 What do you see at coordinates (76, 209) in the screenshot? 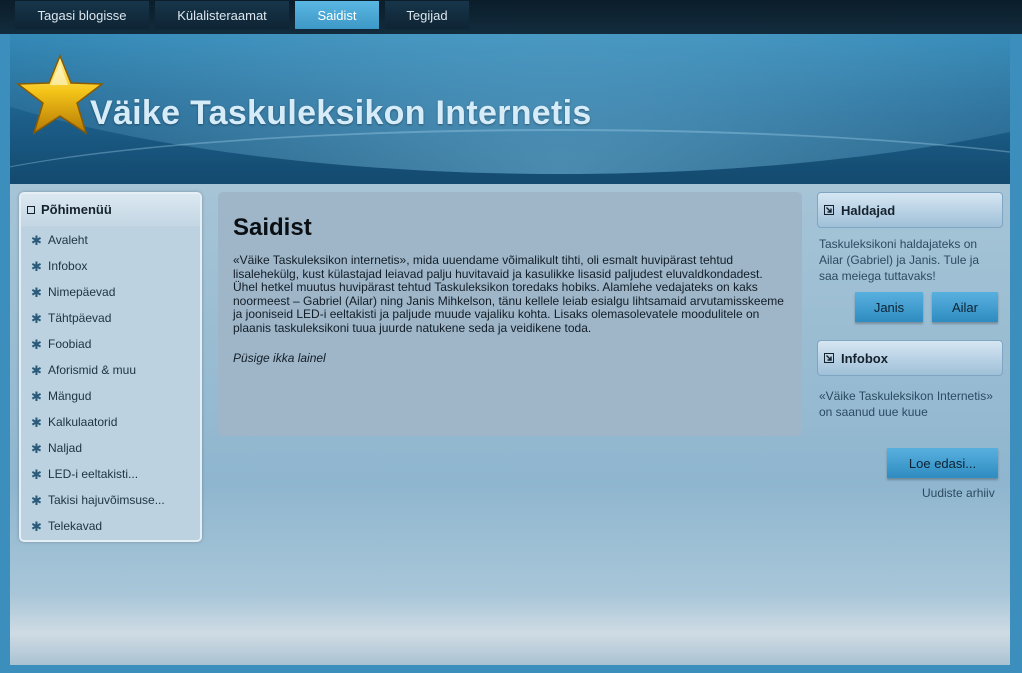
I see `main-menu-title: Põhimenüü` at bounding box center [76, 209].